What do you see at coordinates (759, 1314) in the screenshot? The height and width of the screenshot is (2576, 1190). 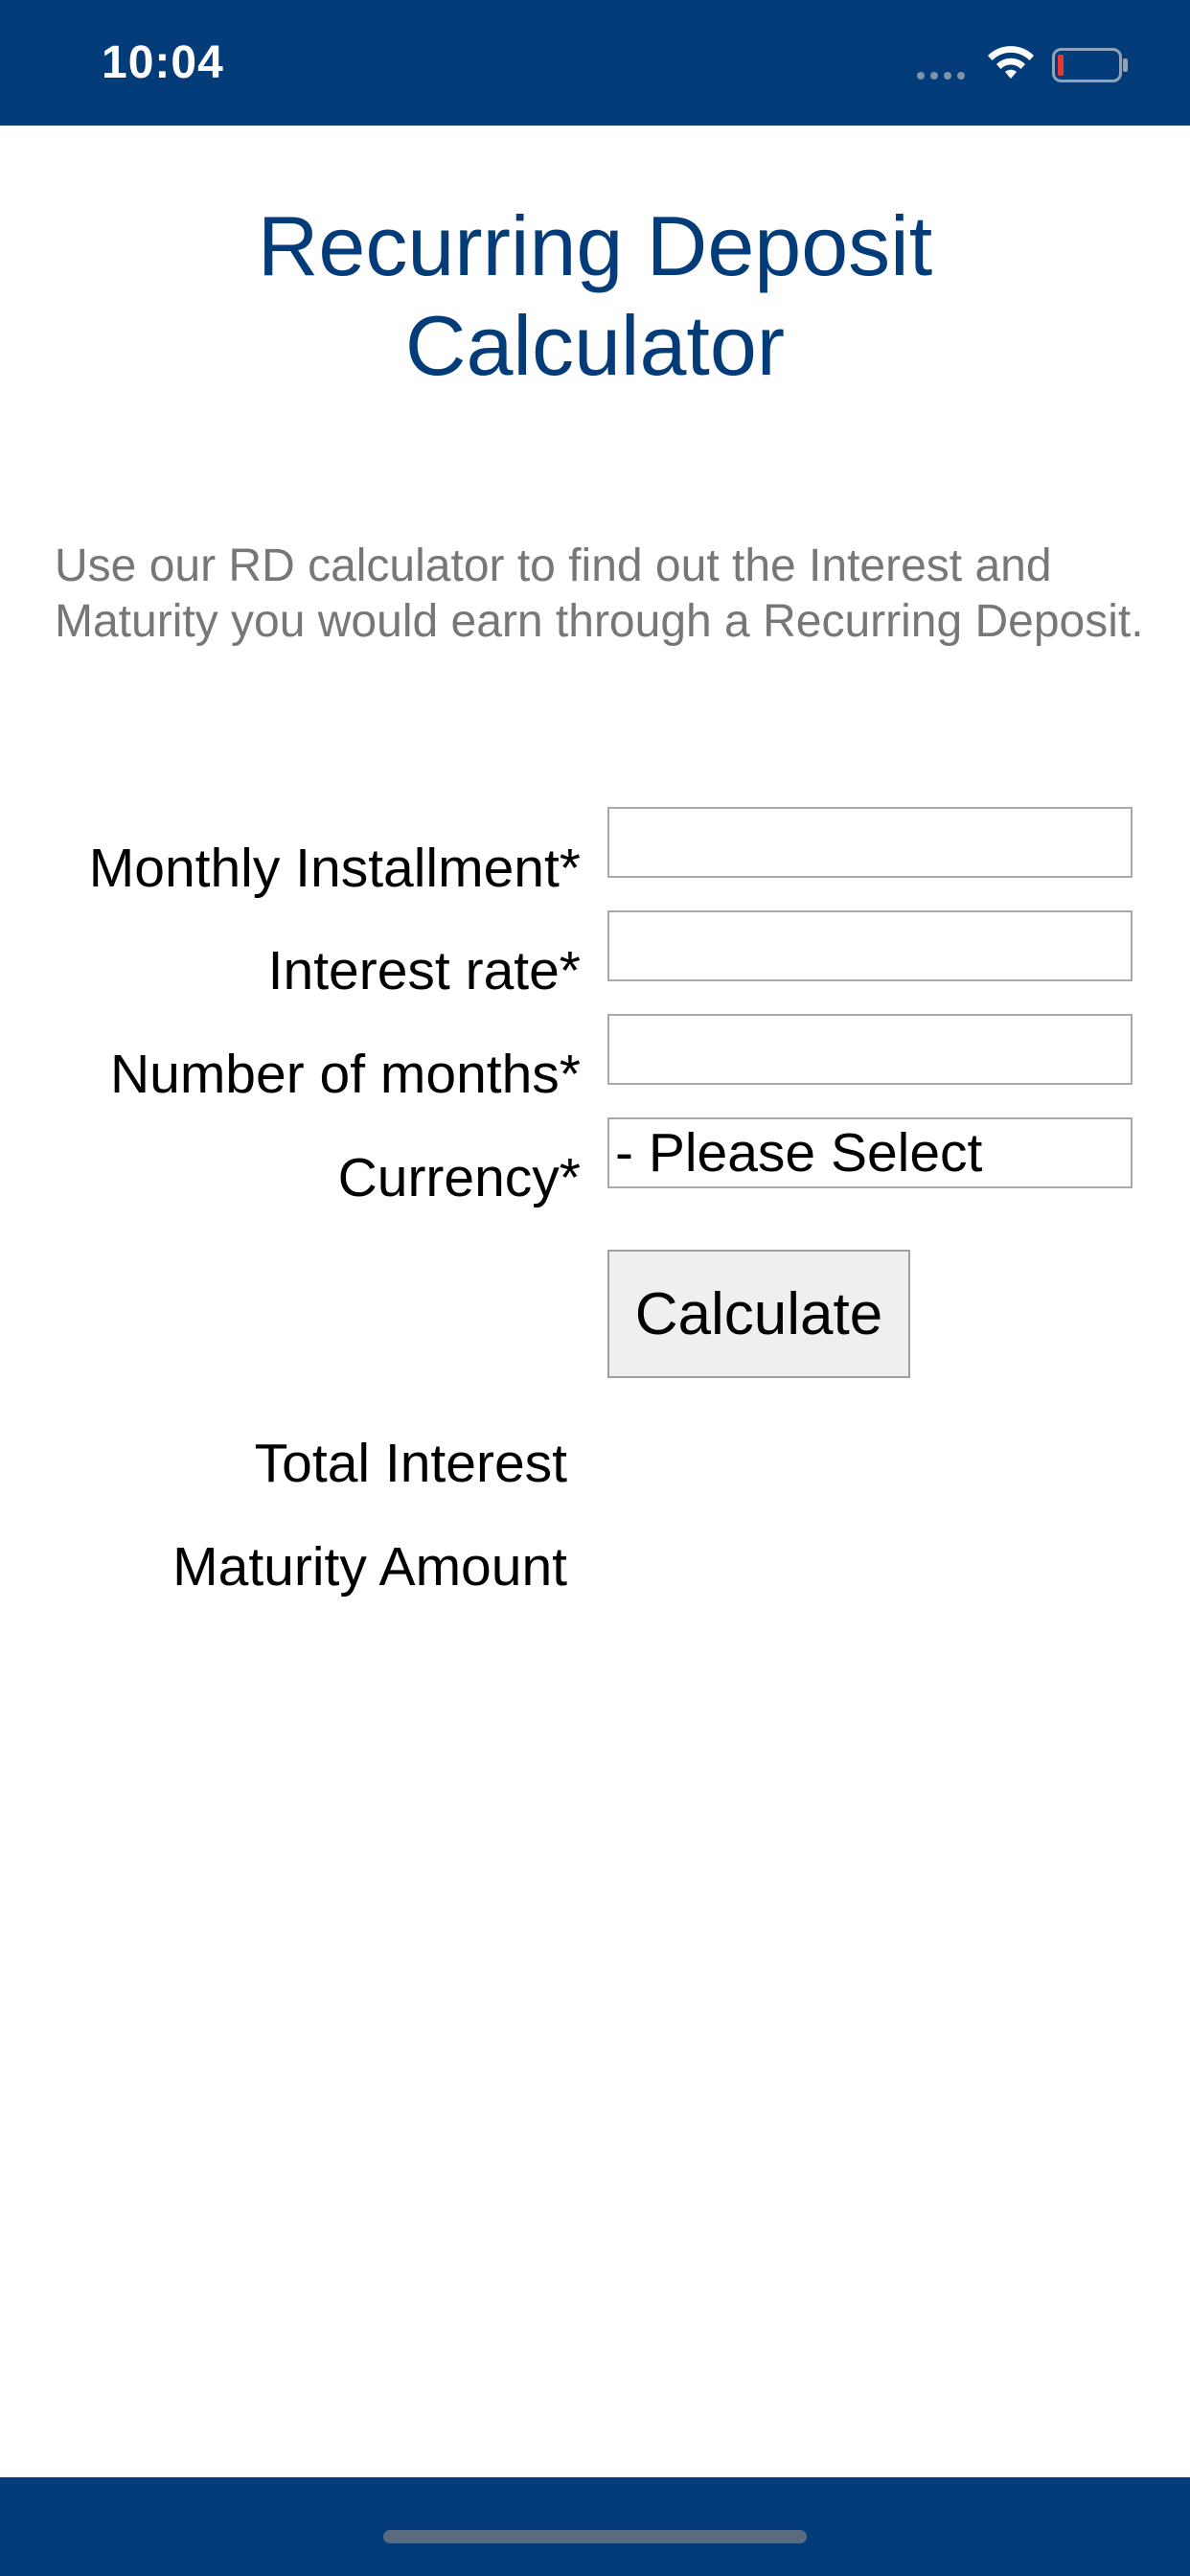 I see `calculate-button: Calculate` at bounding box center [759, 1314].